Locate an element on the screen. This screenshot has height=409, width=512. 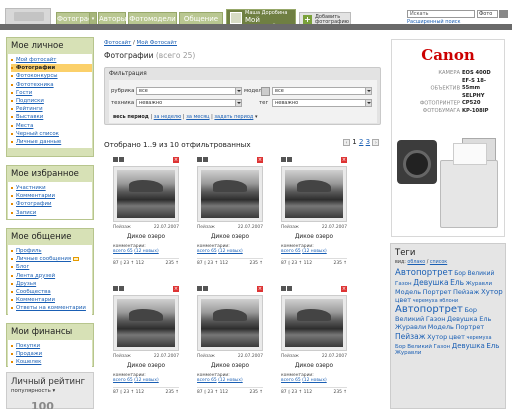
period-week: за неделю is located at coordinates (168, 117).